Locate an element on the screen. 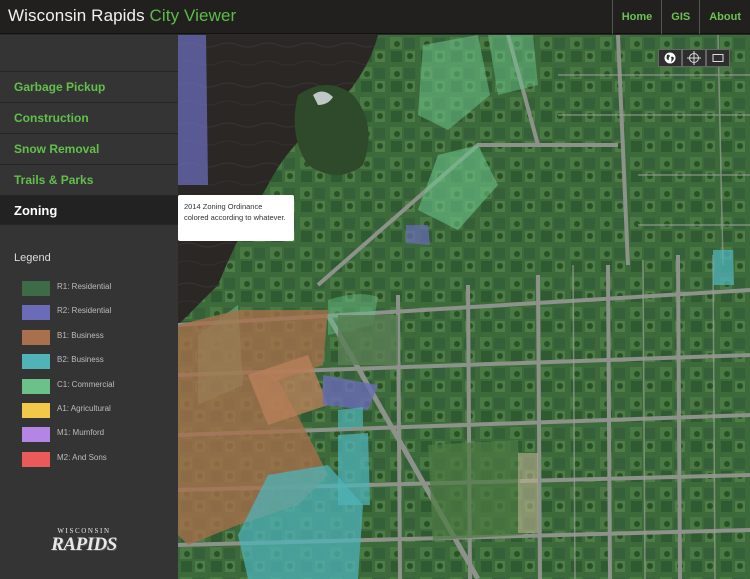 The width and height of the screenshot is (750, 579). app-title-accent: City Viewer is located at coordinates (193, 15).